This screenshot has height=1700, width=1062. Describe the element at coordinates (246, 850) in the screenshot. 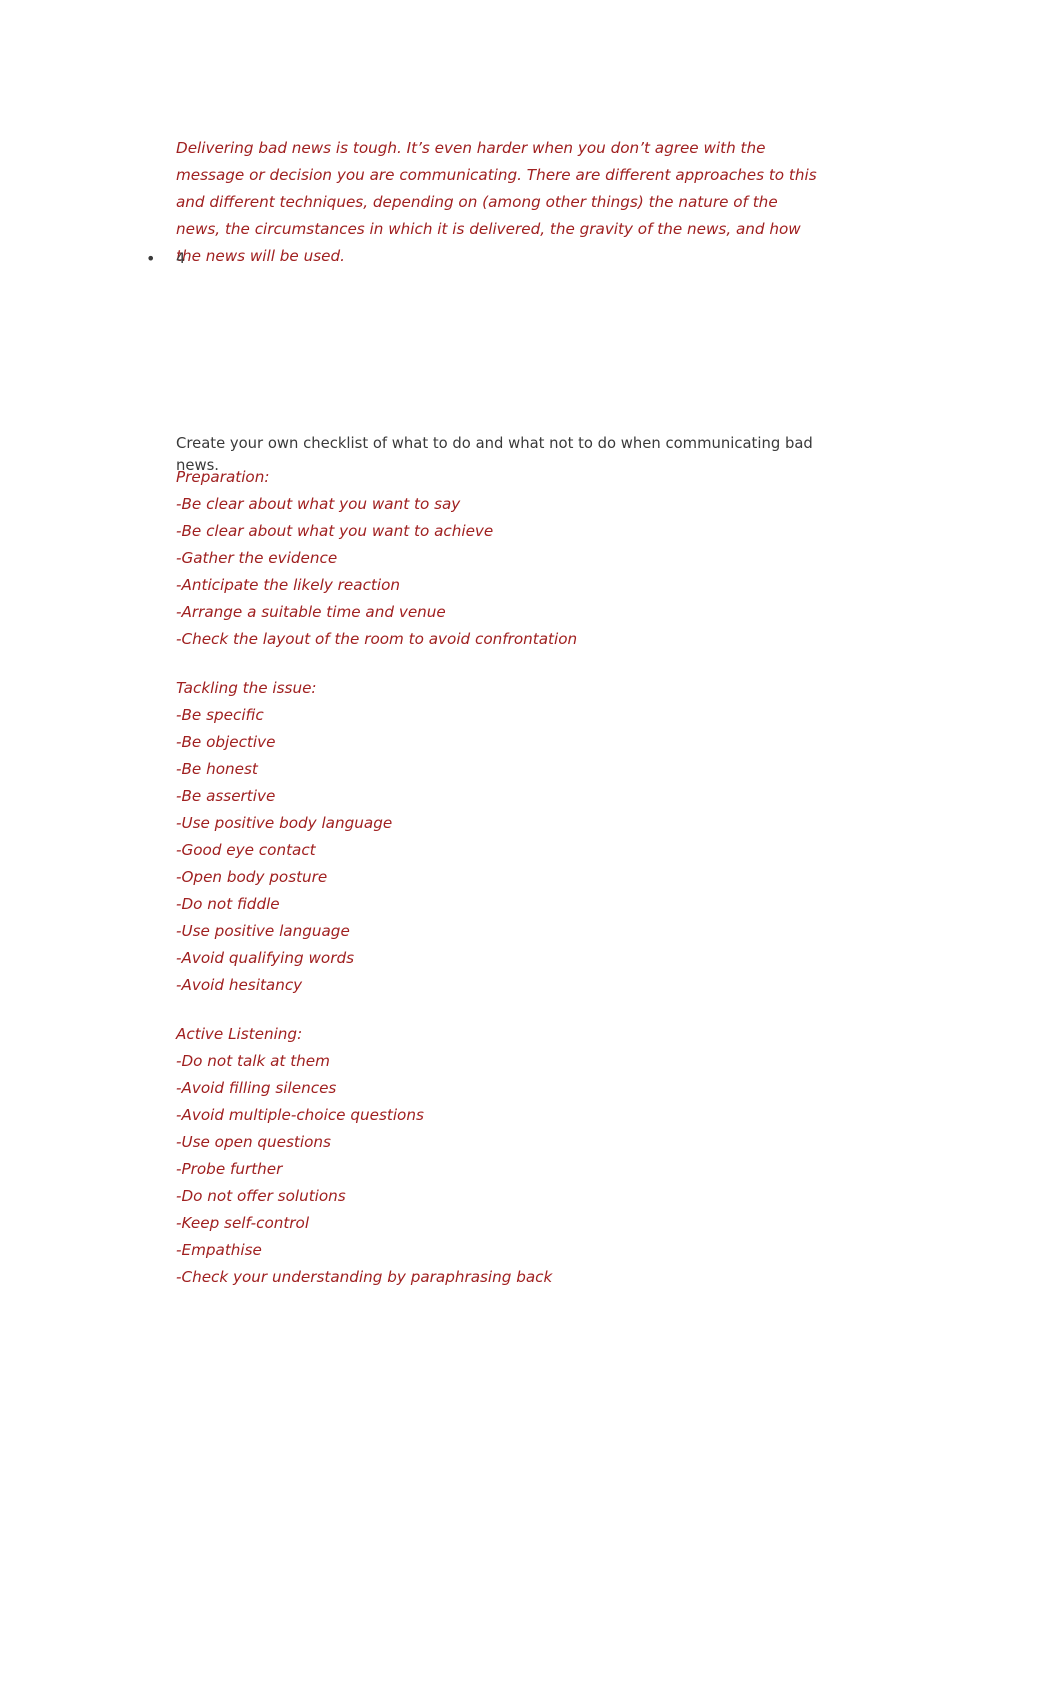

I see `section-item: -Good eye contact` at that location.